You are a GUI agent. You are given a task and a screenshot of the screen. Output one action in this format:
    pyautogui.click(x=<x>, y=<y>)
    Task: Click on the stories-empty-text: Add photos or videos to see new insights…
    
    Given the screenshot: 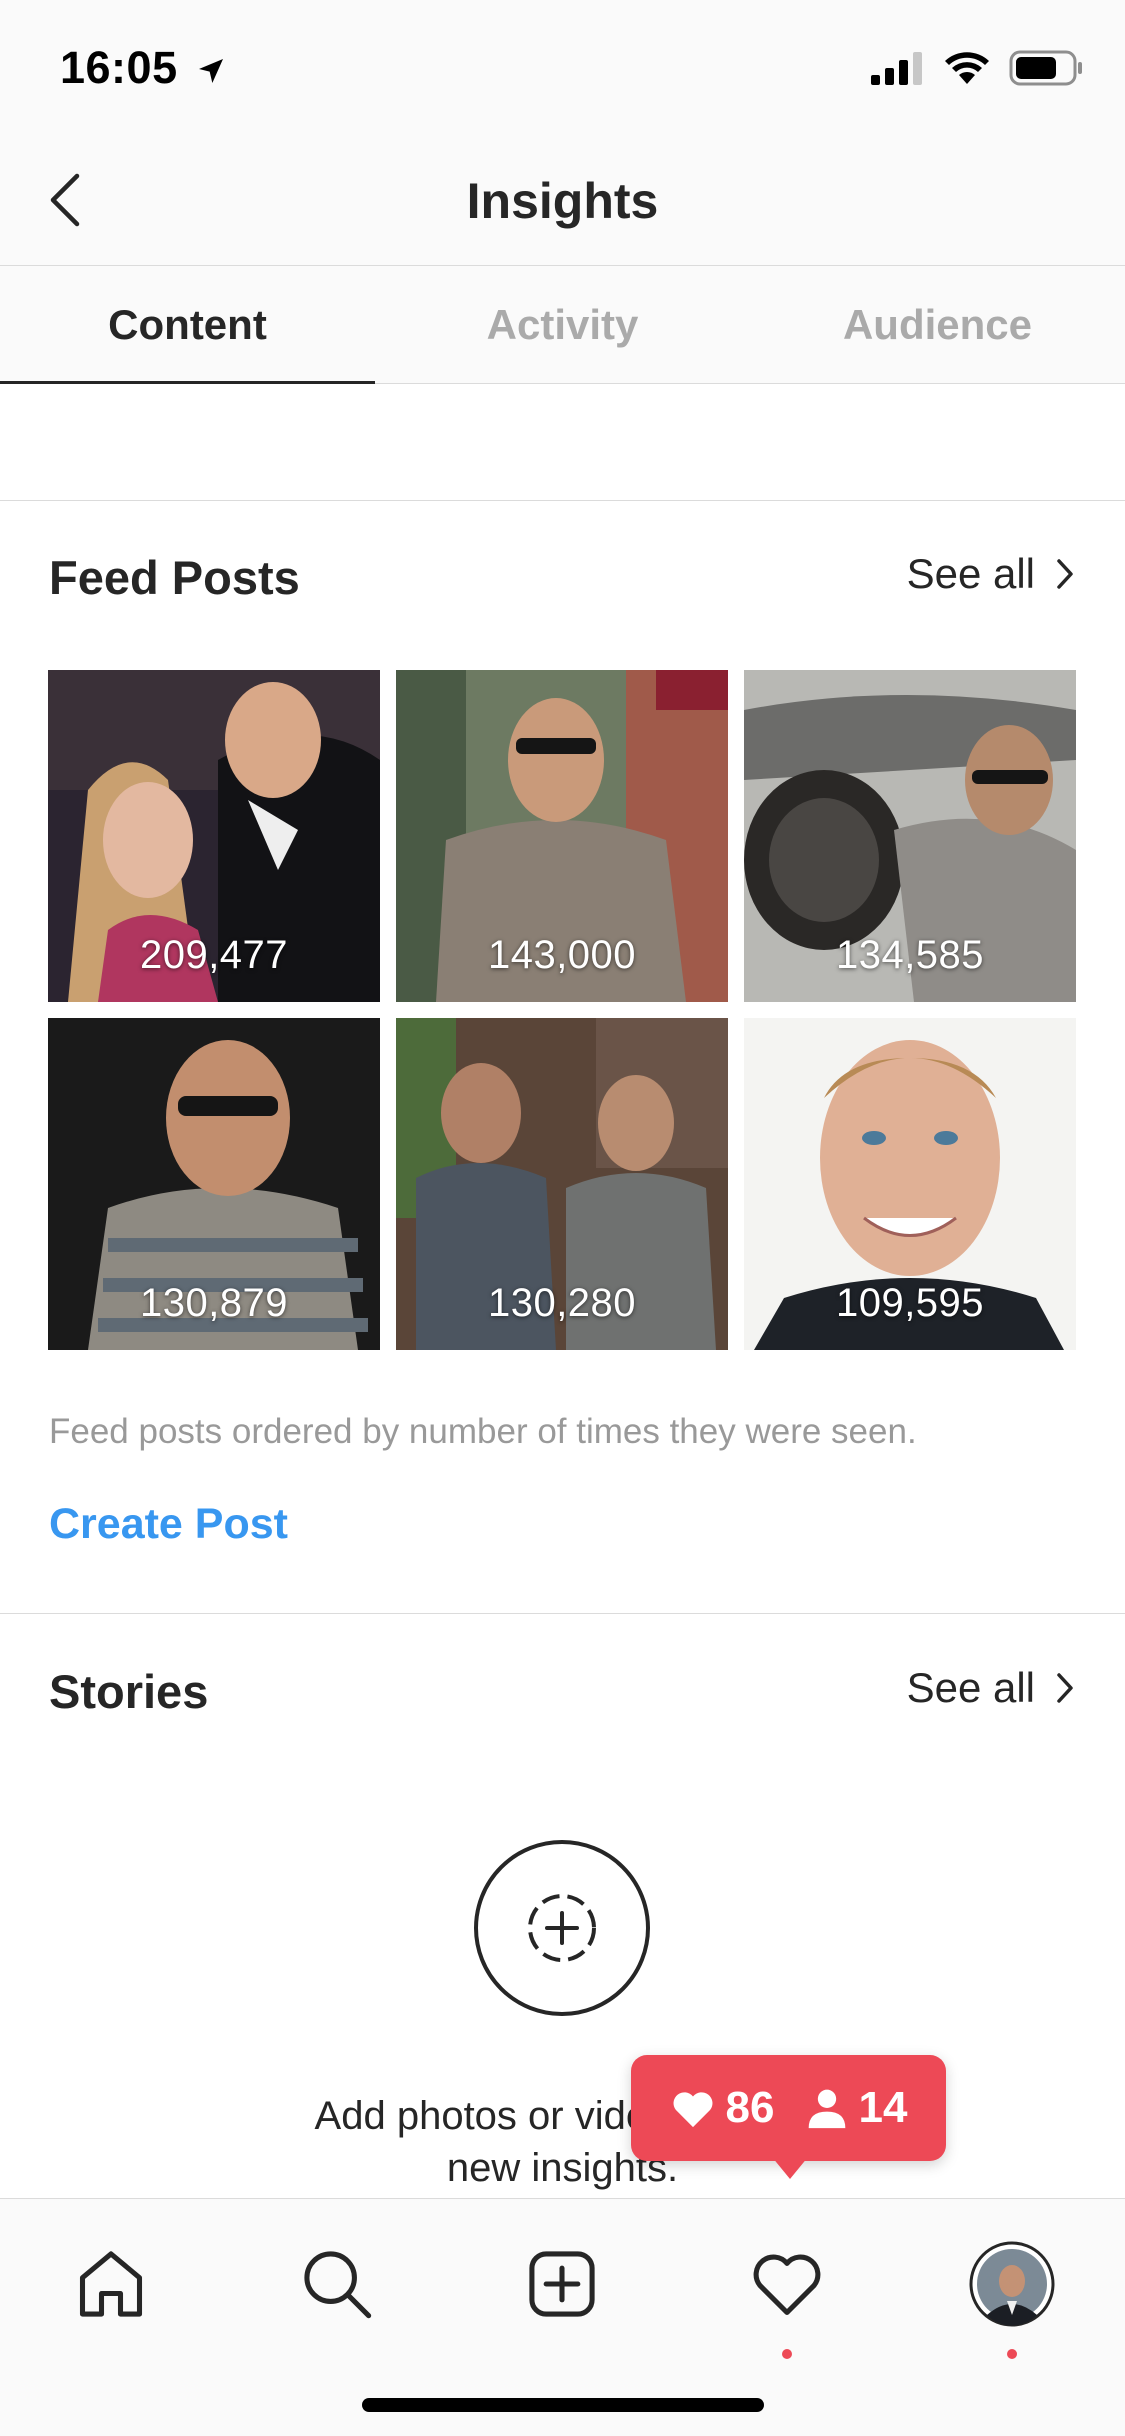 What is the action you would take?
    pyautogui.click(x=562, y=2142)
    